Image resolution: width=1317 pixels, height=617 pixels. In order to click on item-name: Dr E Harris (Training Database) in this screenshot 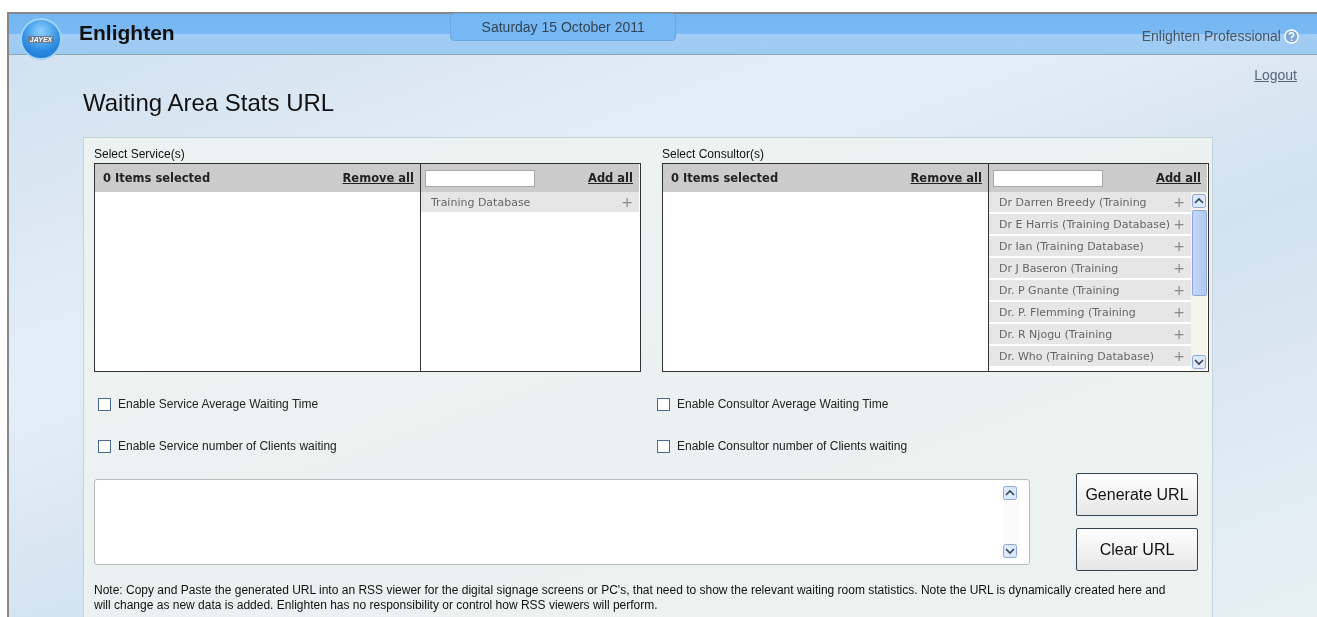, I will do `click(1085, 224)`.